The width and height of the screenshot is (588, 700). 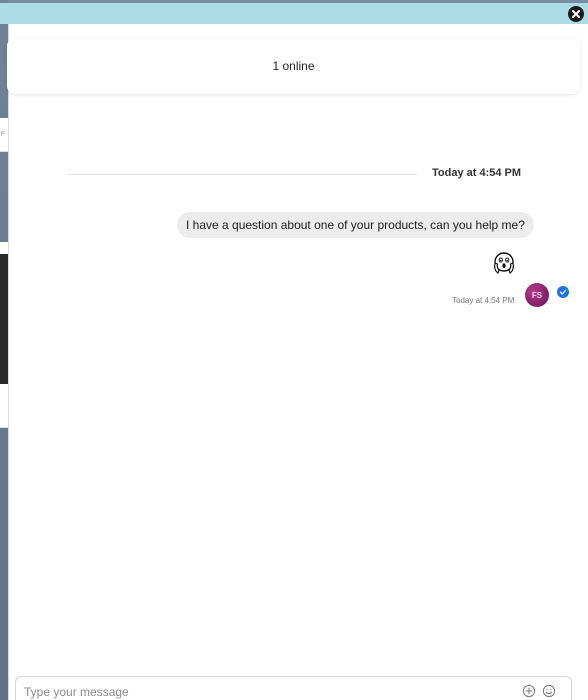 What do you see at coordinates (563, 292) in the screenshot?
I see `read-receipt-check-icon` at bounding box center [563, 292].